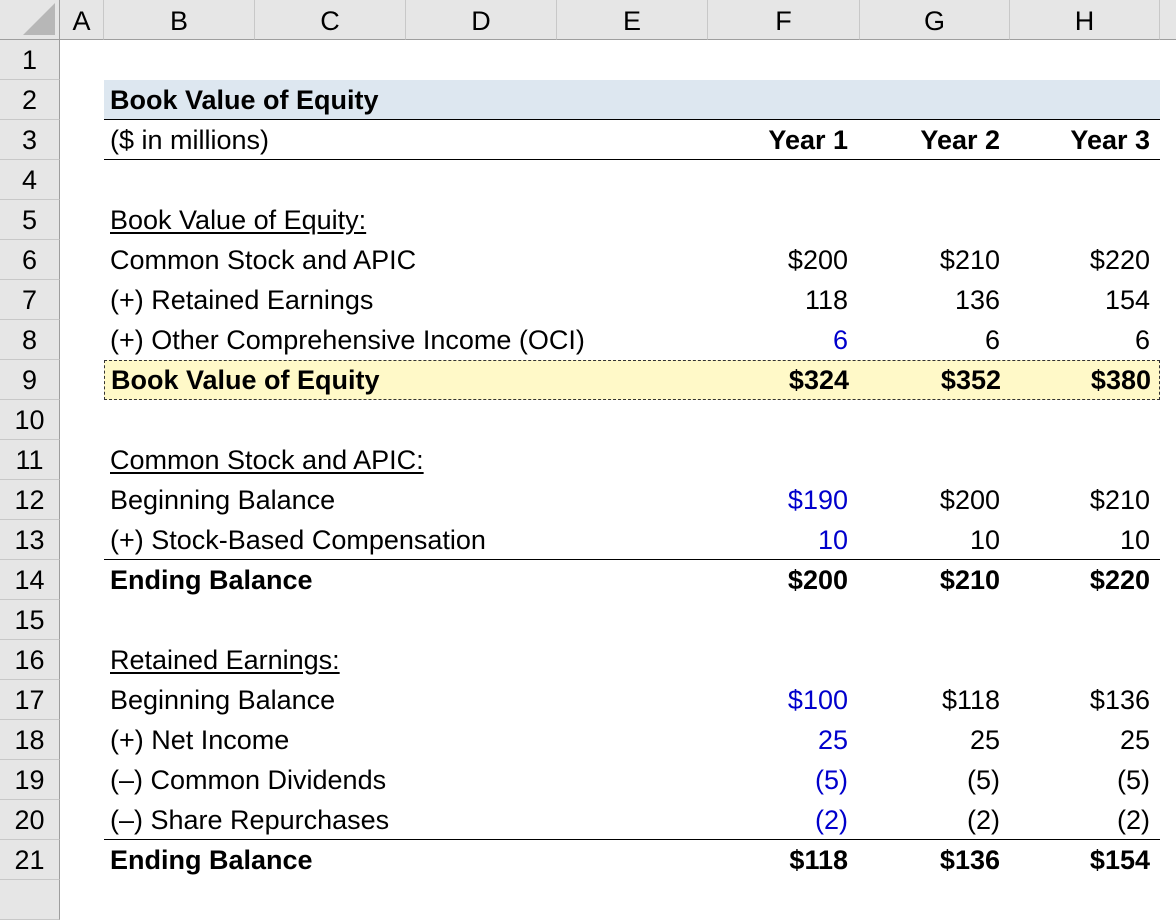 The width and height of the screenshot is (1176, 920). What do you see at coordinates (30, 100) in the screenshot?
I see `row-header: 2` at bounding box center [30, 100].